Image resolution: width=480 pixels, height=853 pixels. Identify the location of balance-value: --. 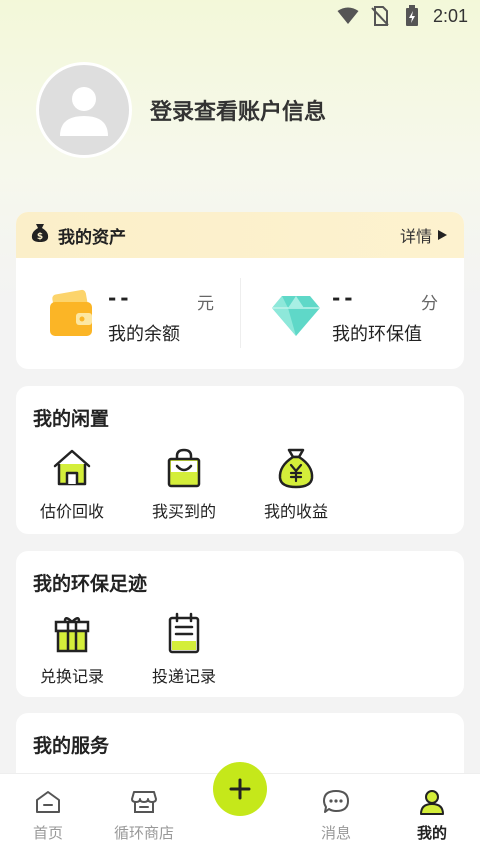
(120, 298).